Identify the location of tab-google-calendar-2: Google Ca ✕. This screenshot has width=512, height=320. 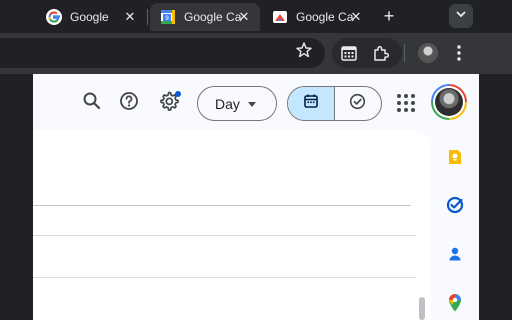
(317, 17).